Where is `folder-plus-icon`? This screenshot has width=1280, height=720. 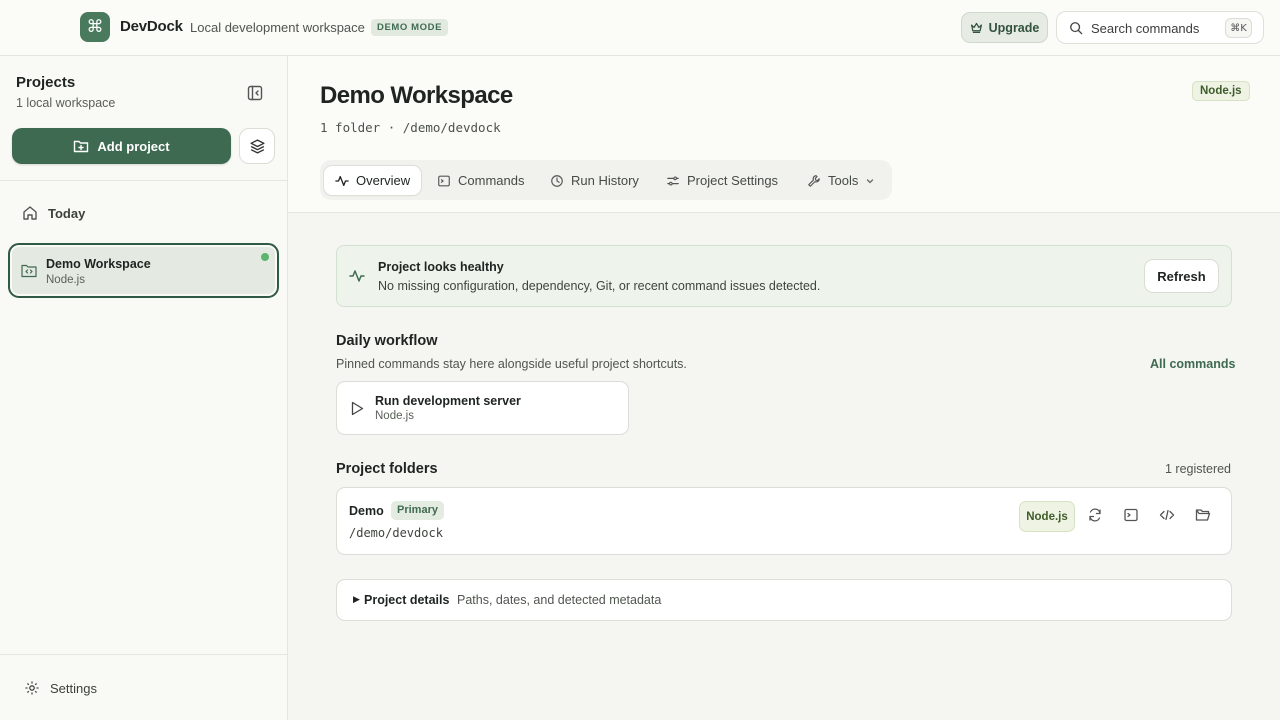
folder-plus-icon is located at coordinates (81, 146).